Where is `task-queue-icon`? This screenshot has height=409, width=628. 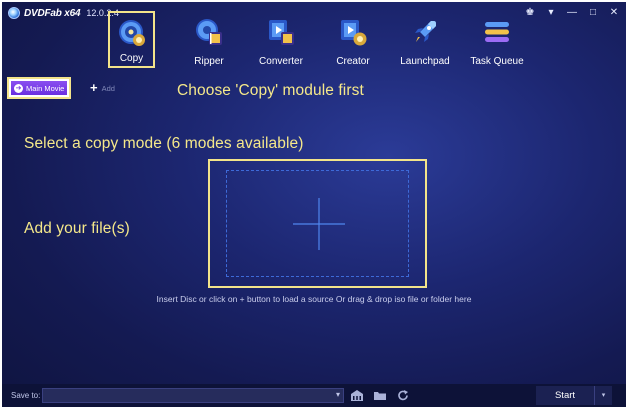 task-queue-icon is located at coordinates (497, 32).